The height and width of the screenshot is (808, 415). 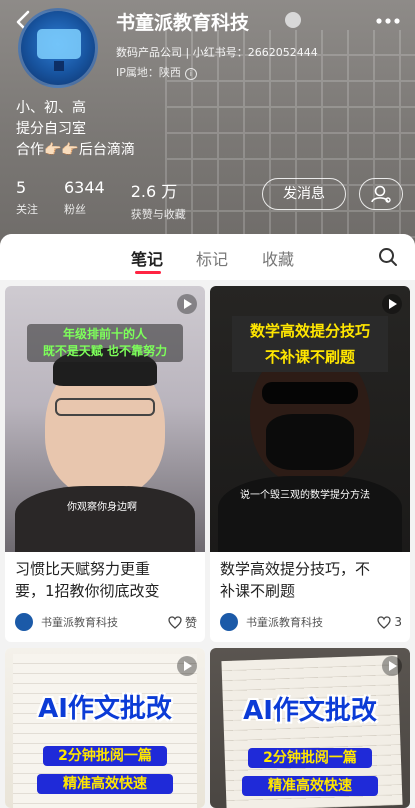 I want to click on like-button: 3, so click(x=389, y=622).